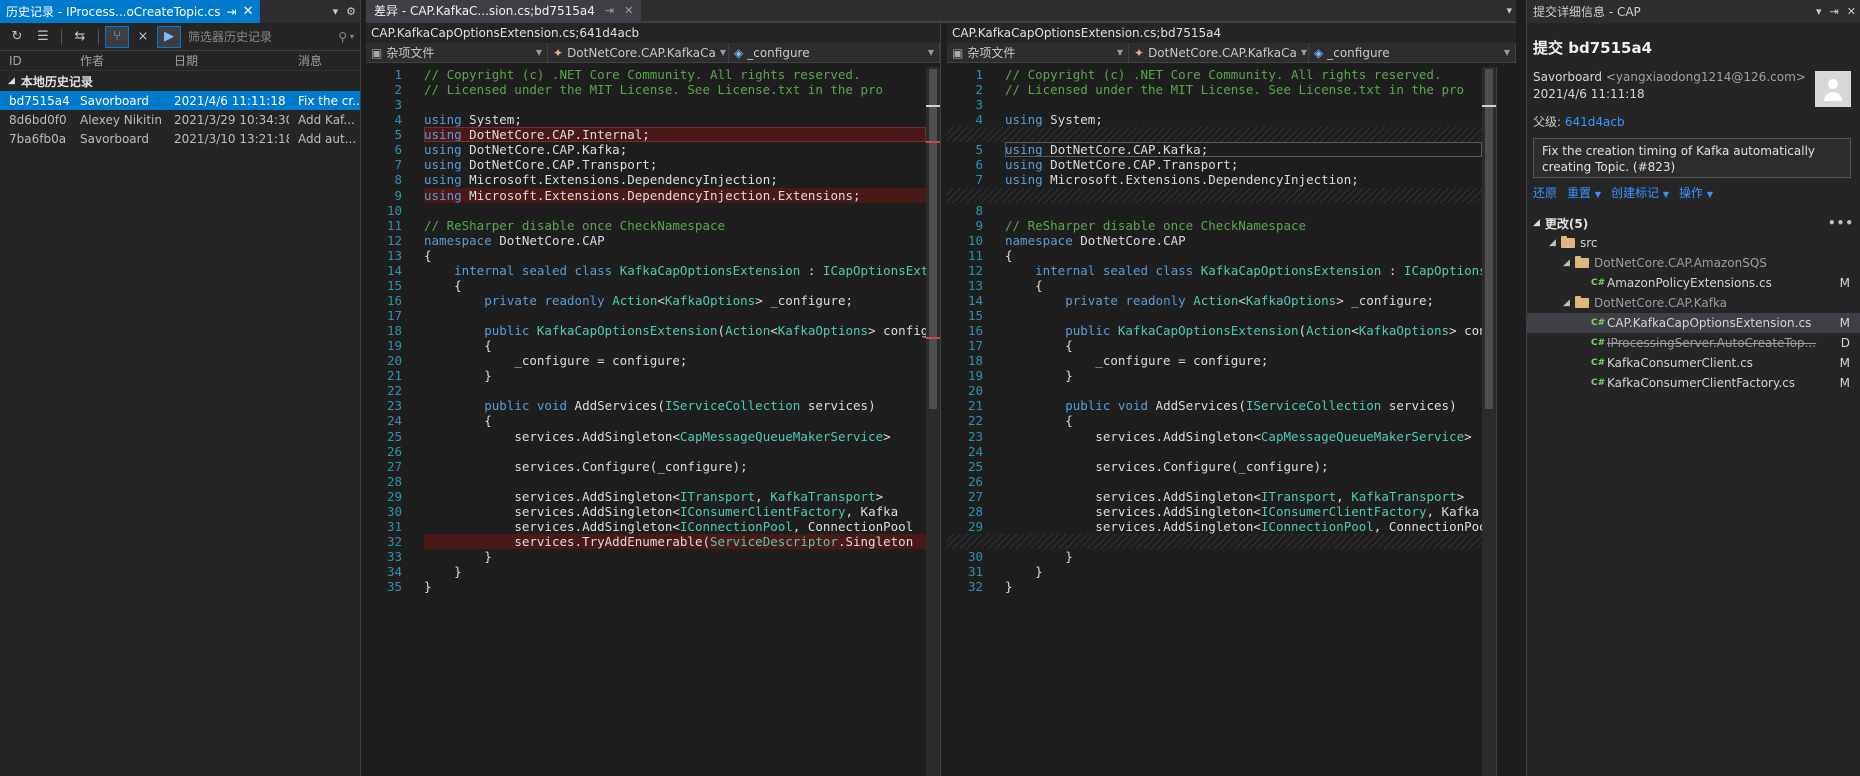  What do you see at coordinates (1214, 466) in the screenshot?
I see `code-line: 25 services.Configure(_configure);` at bounding box center [1214, 466].